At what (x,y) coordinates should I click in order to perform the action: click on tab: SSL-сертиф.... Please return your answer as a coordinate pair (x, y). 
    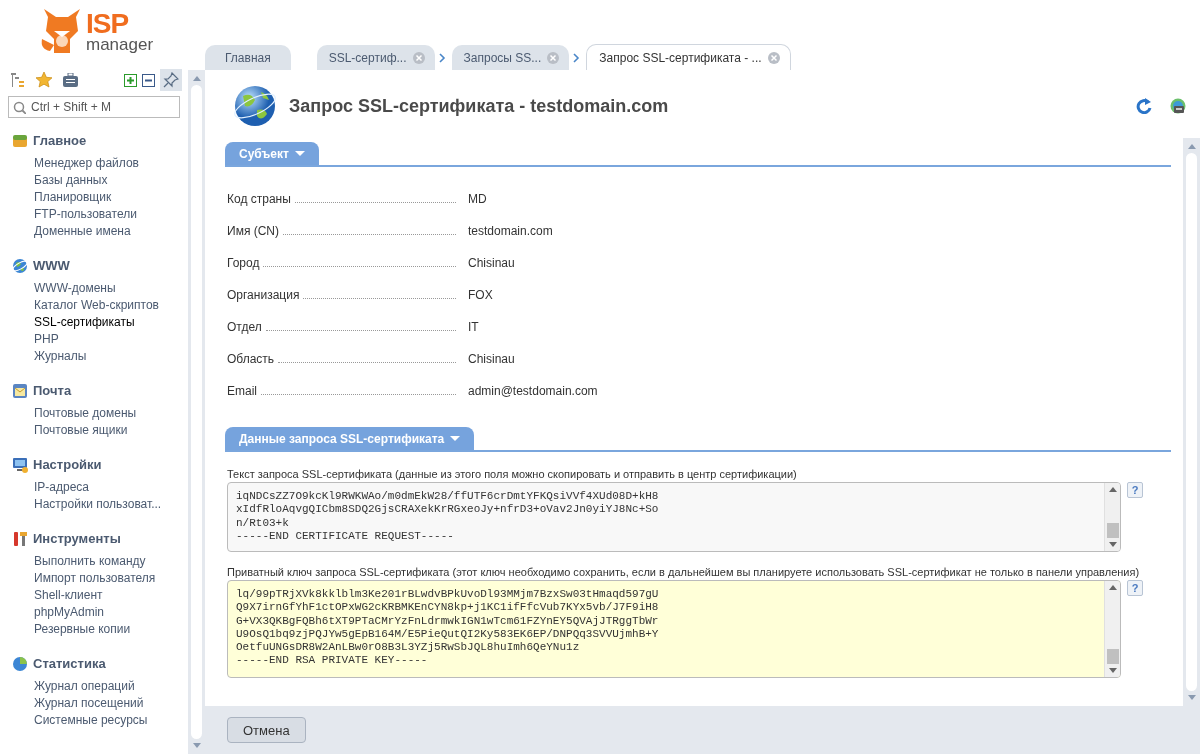
    Looking at the image, I should click on (375, 57).